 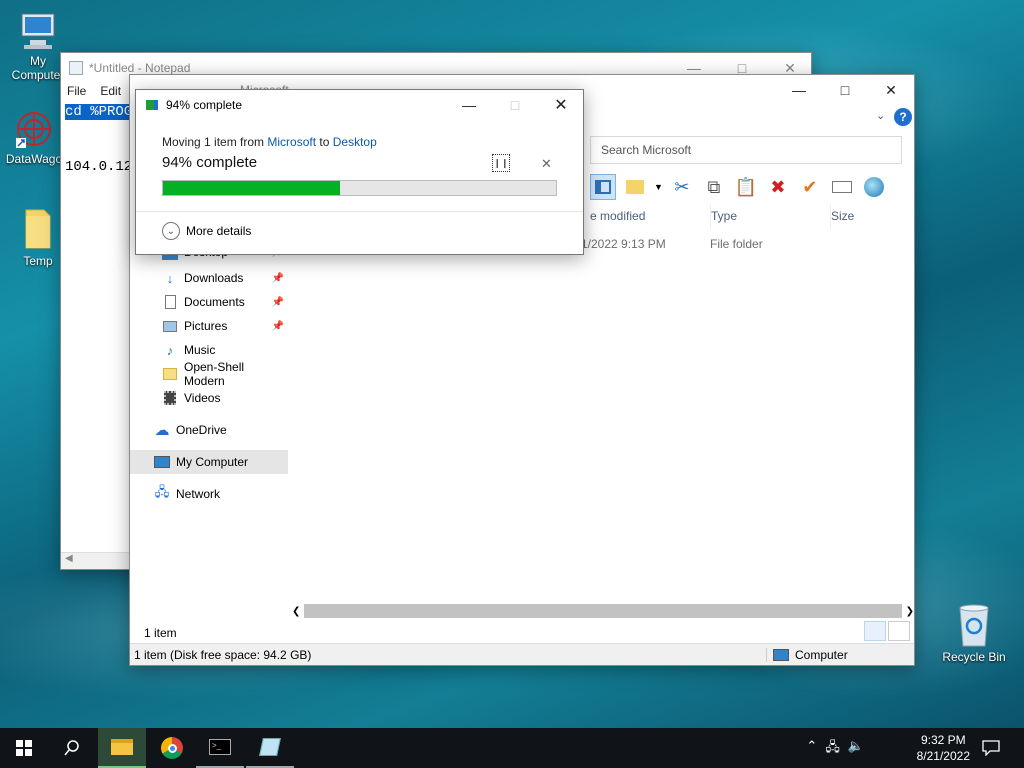 What do you see at coordinates (223, 655) in the screenshot?
I see `status-disk-space: 1 item (Disk free space: 94.2 GB)` at bounding box center [223, 655].